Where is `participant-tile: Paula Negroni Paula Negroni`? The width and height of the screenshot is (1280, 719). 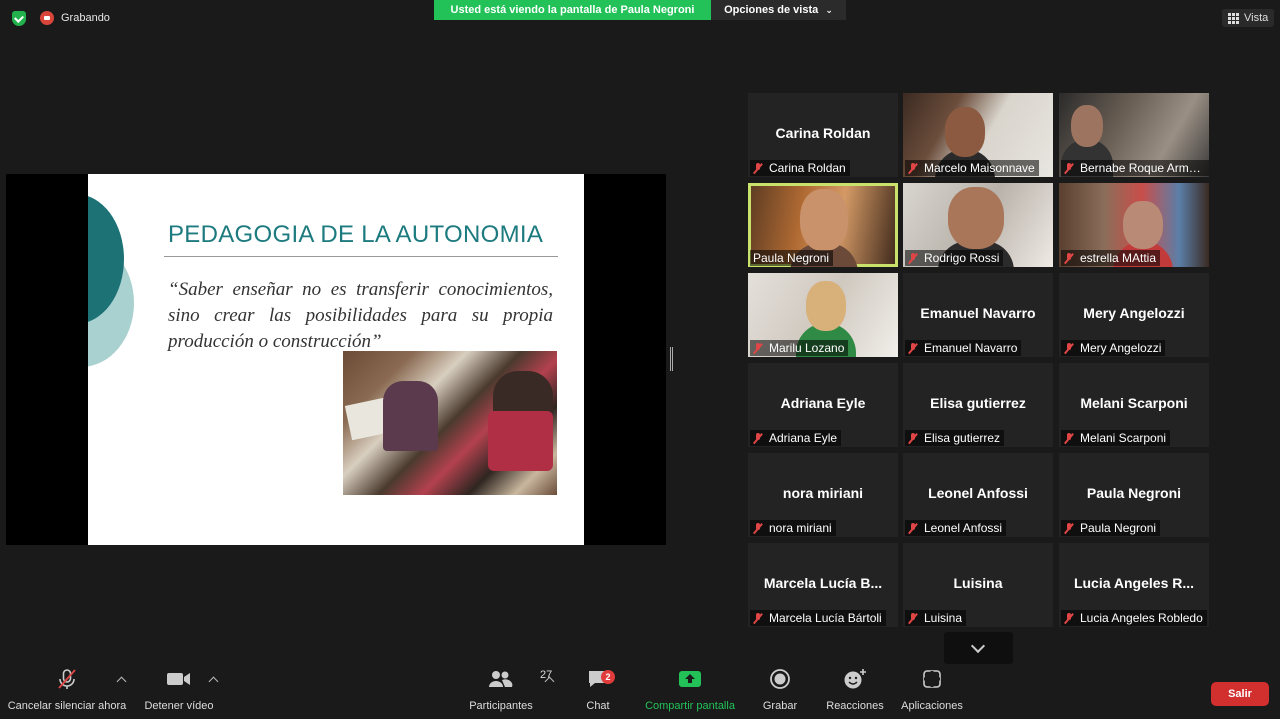
participant-tile: Paula Negroni Paula Negroni is located at coordinates (1134, 495).